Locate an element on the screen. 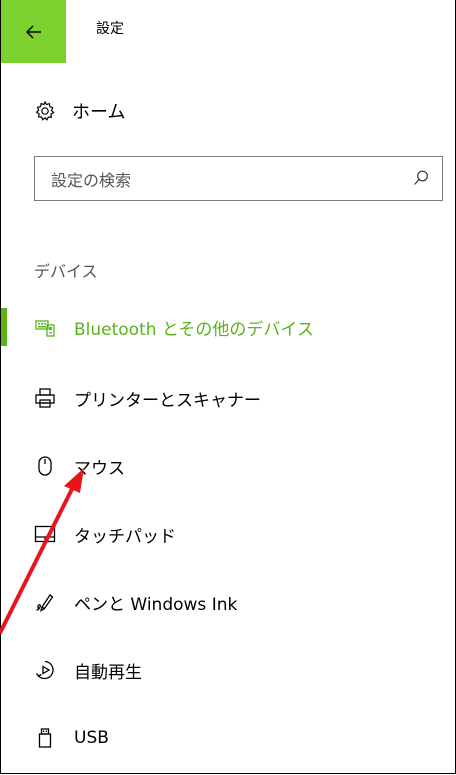  nav-label-autoplay: 自動再生 is located at coordinates (108, 672).